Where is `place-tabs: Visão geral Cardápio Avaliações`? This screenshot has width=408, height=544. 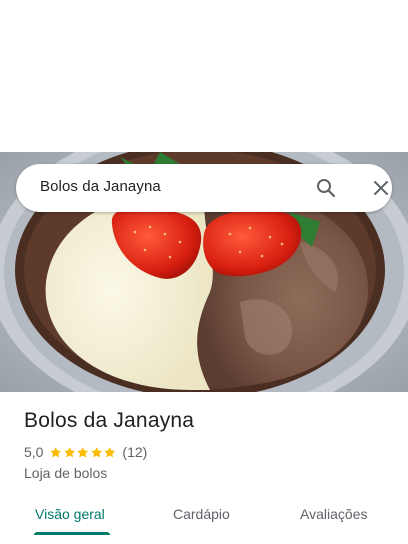
place-tabs: Visão geral Cardápio Avaliações is located at coordinates (204, 520).